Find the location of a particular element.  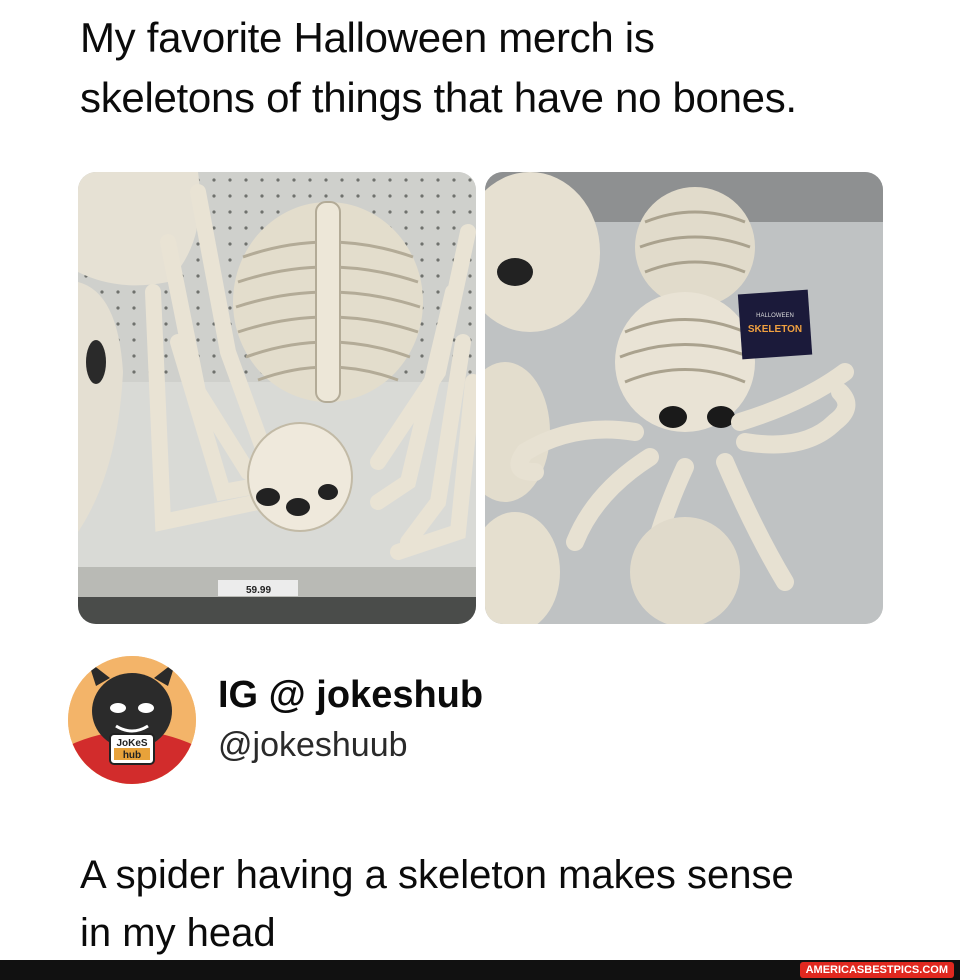

quoted-author: JoKeS hub IG @ jokeshub @jokeshuub is located at coordinates (368, 721).